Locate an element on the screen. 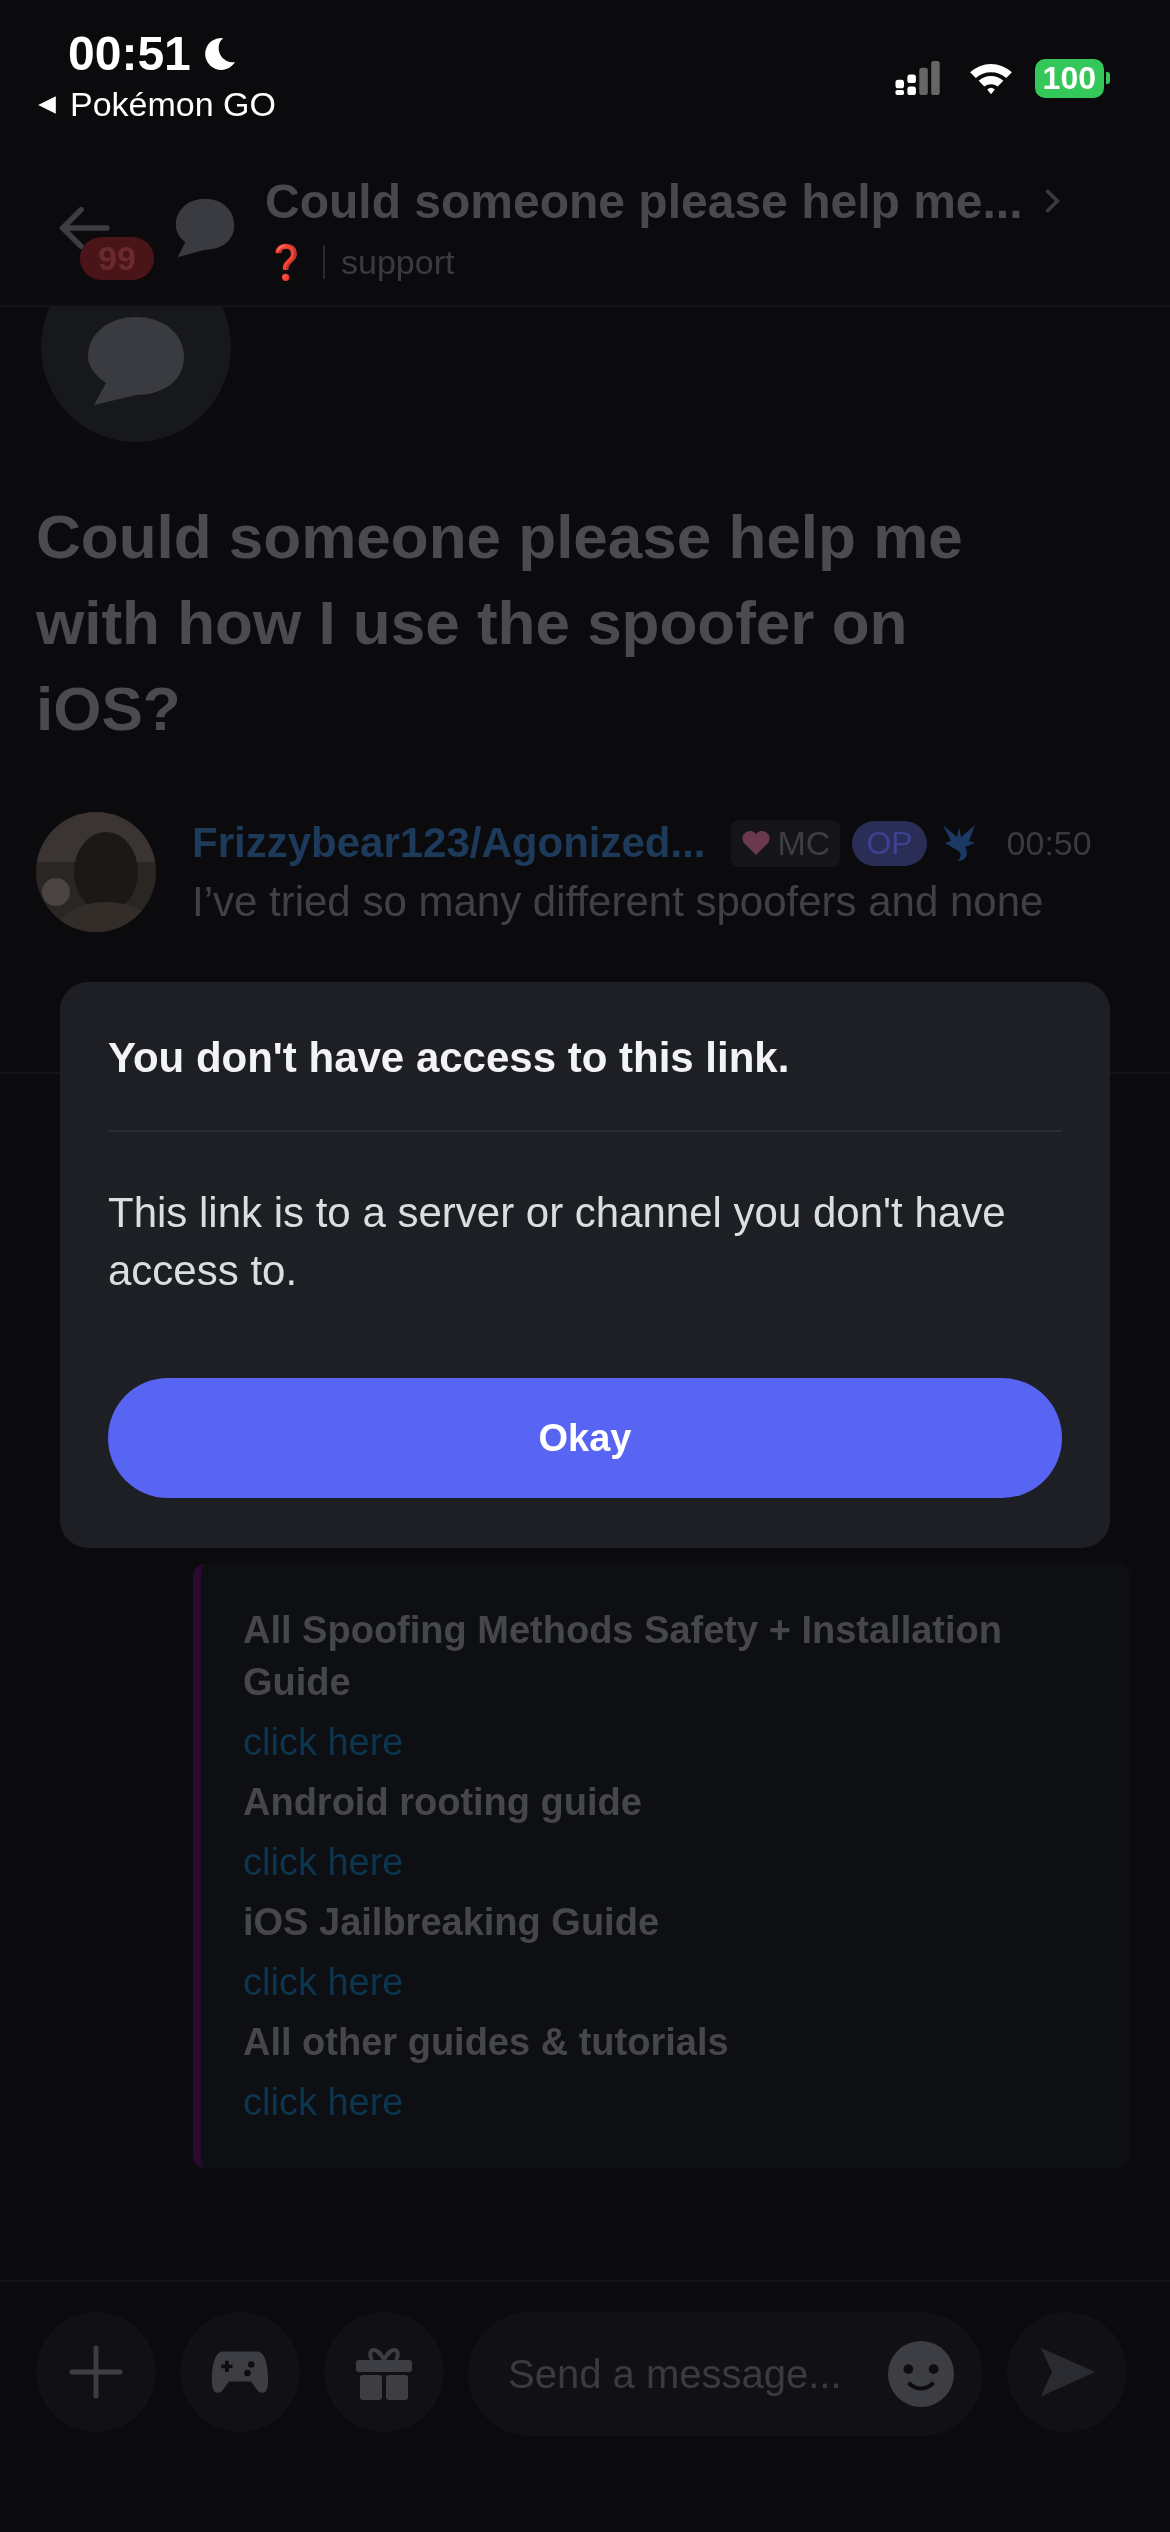 The height and width of the screenshot is (2532, 1170). status-time: 00:51 is located at coordinates (129, 53).